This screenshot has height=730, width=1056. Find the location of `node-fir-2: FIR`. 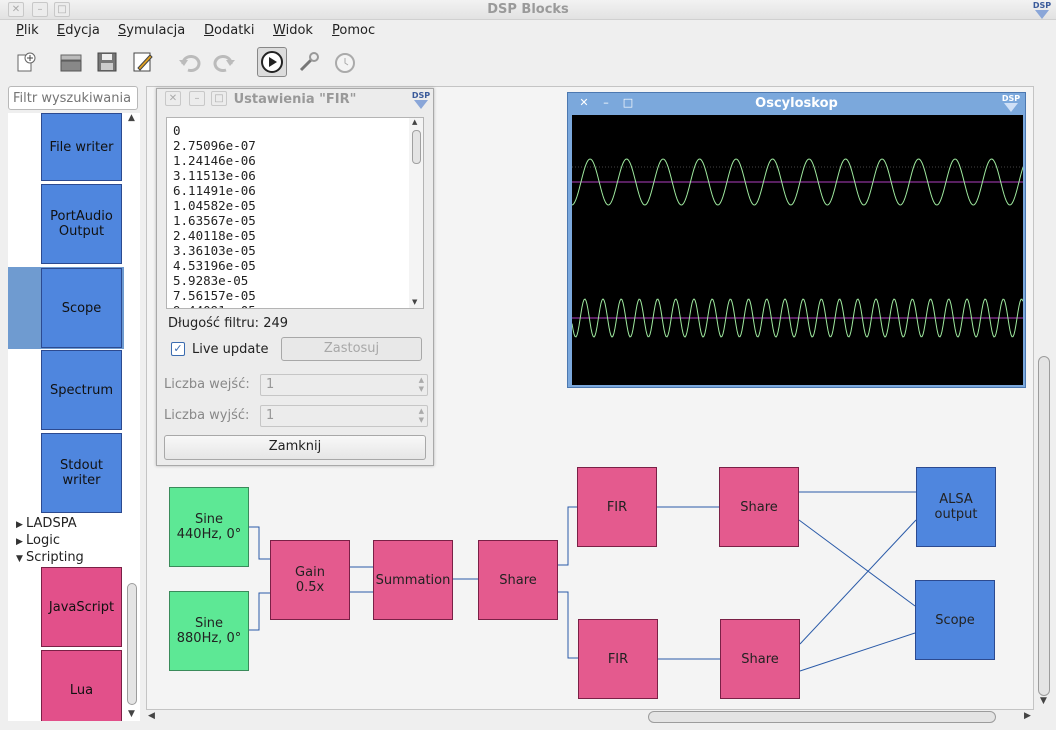

node-fir-2: FIR is located at coordinates (618, 659).